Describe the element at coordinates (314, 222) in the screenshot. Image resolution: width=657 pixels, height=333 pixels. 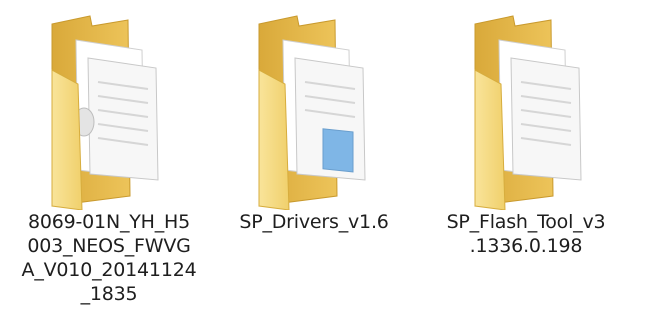
I see `folder-name: SP_Drivers_v1.6` at that location.